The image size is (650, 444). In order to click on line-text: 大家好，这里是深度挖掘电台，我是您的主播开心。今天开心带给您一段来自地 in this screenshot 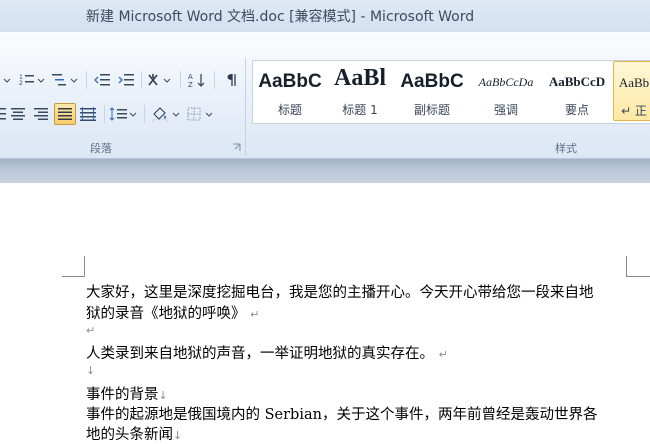, I will do `click(340, 293)`.